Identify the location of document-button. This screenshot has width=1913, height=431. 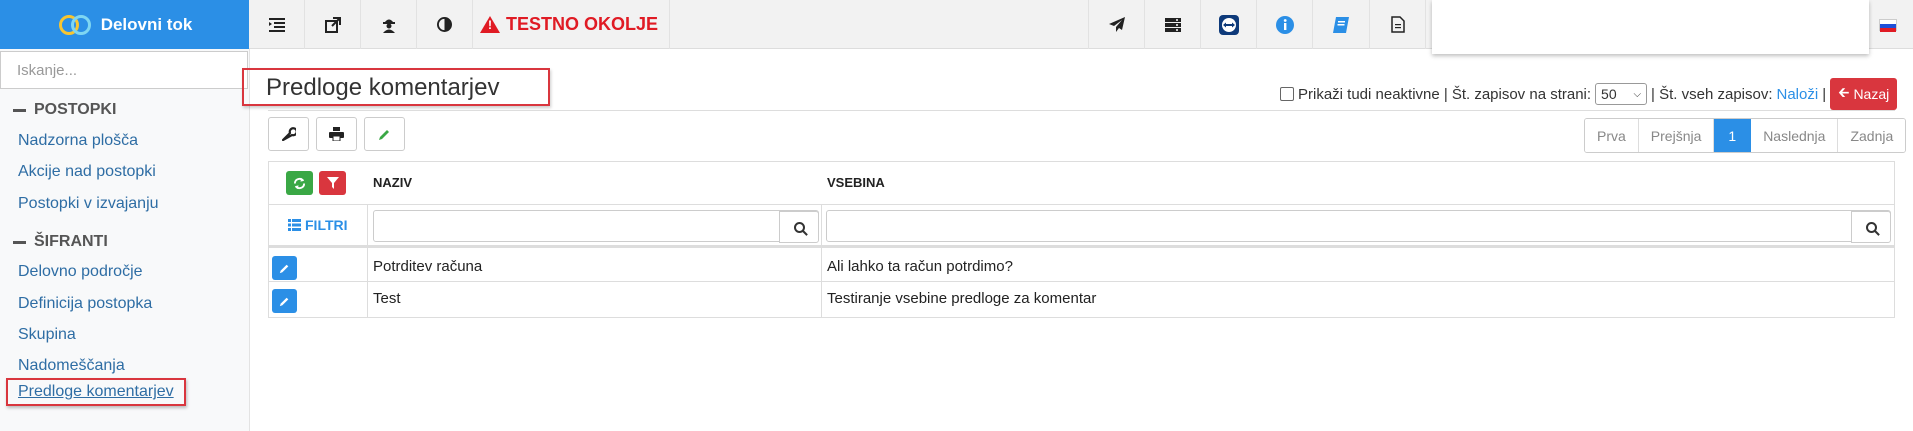
(1398, 24).